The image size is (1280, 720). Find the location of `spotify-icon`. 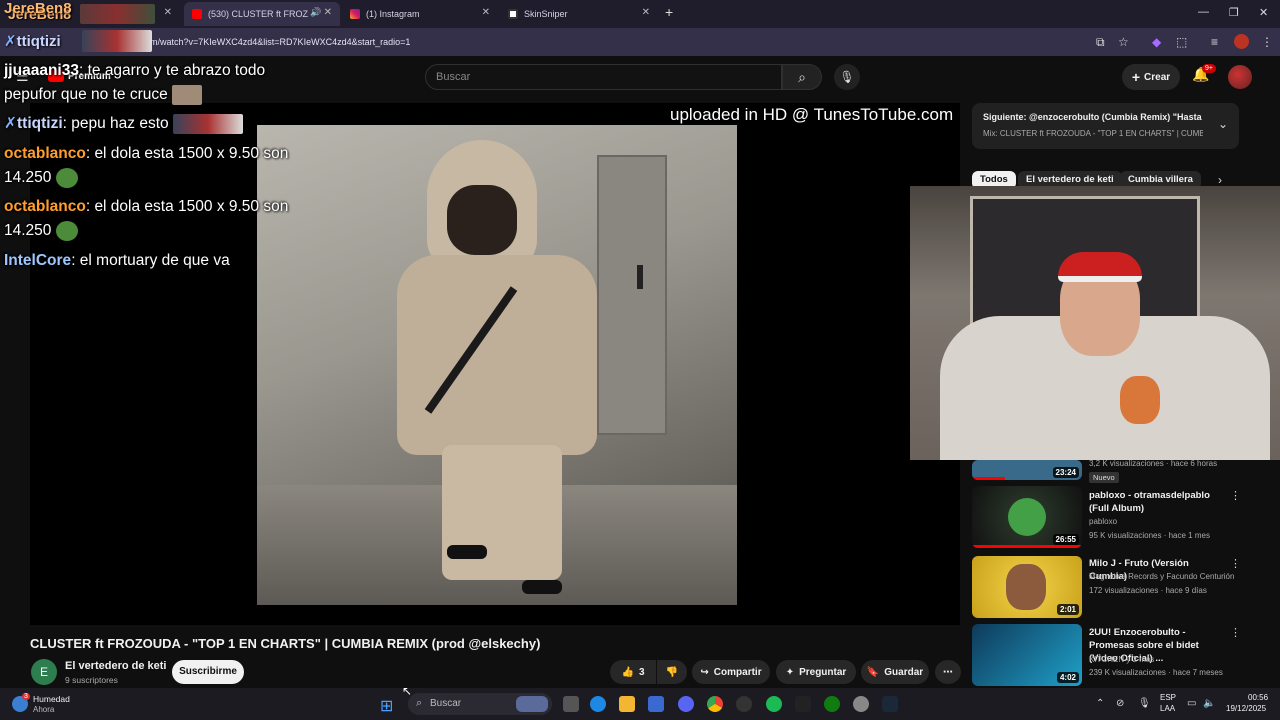

spotify-icon is located at coordinates (774, 704).